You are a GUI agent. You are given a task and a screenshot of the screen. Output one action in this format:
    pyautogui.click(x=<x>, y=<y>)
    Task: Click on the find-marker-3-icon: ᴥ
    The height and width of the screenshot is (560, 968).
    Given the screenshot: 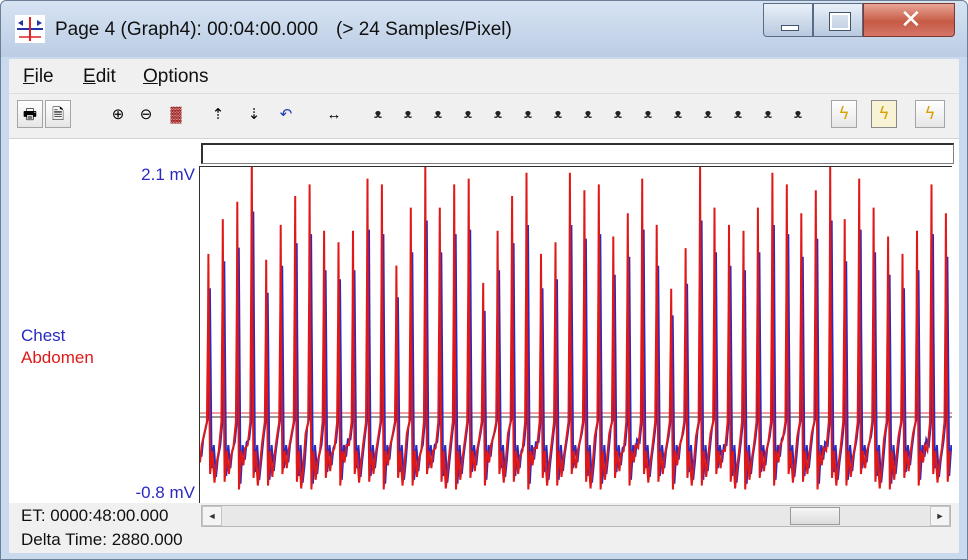 What is the action you would take?
    pyautogui.click(x=438, y=114)
    